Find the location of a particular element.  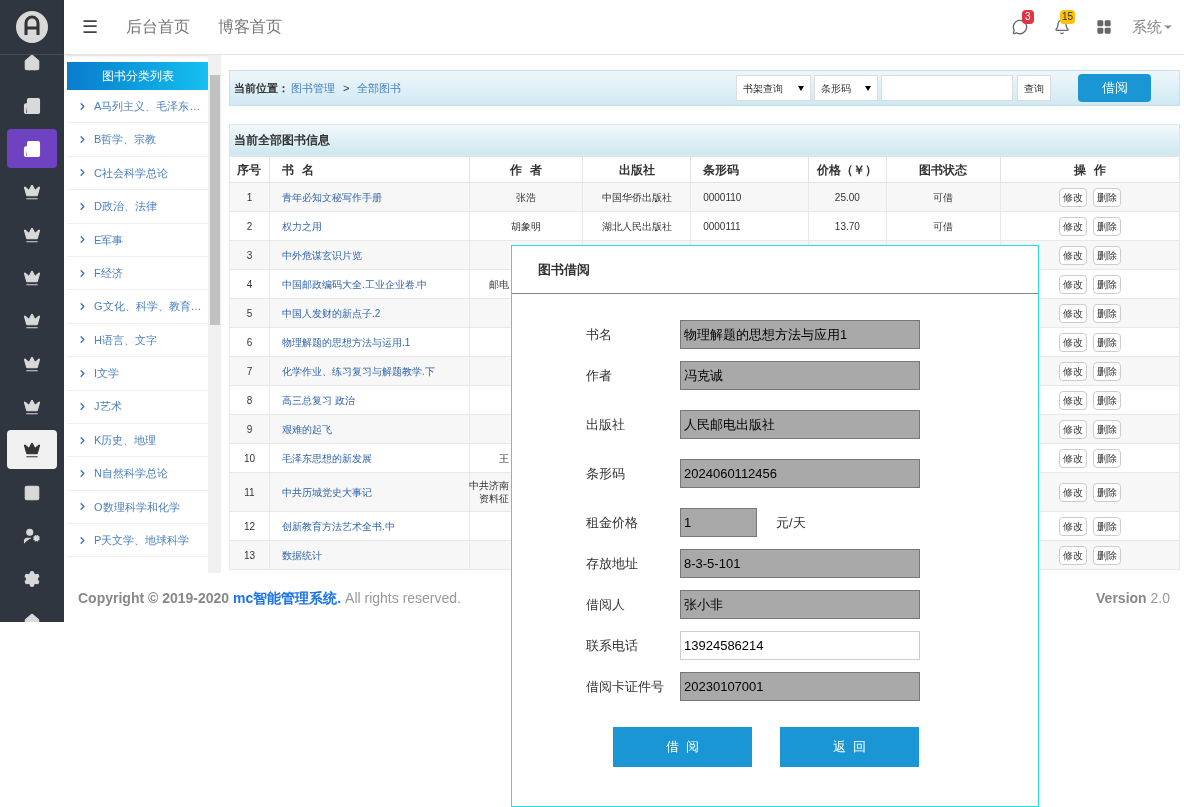

copyright-text: Copyright © 2019-2020 mc智能管理系统. All rights reserved. is located at coordinates (269, 598).